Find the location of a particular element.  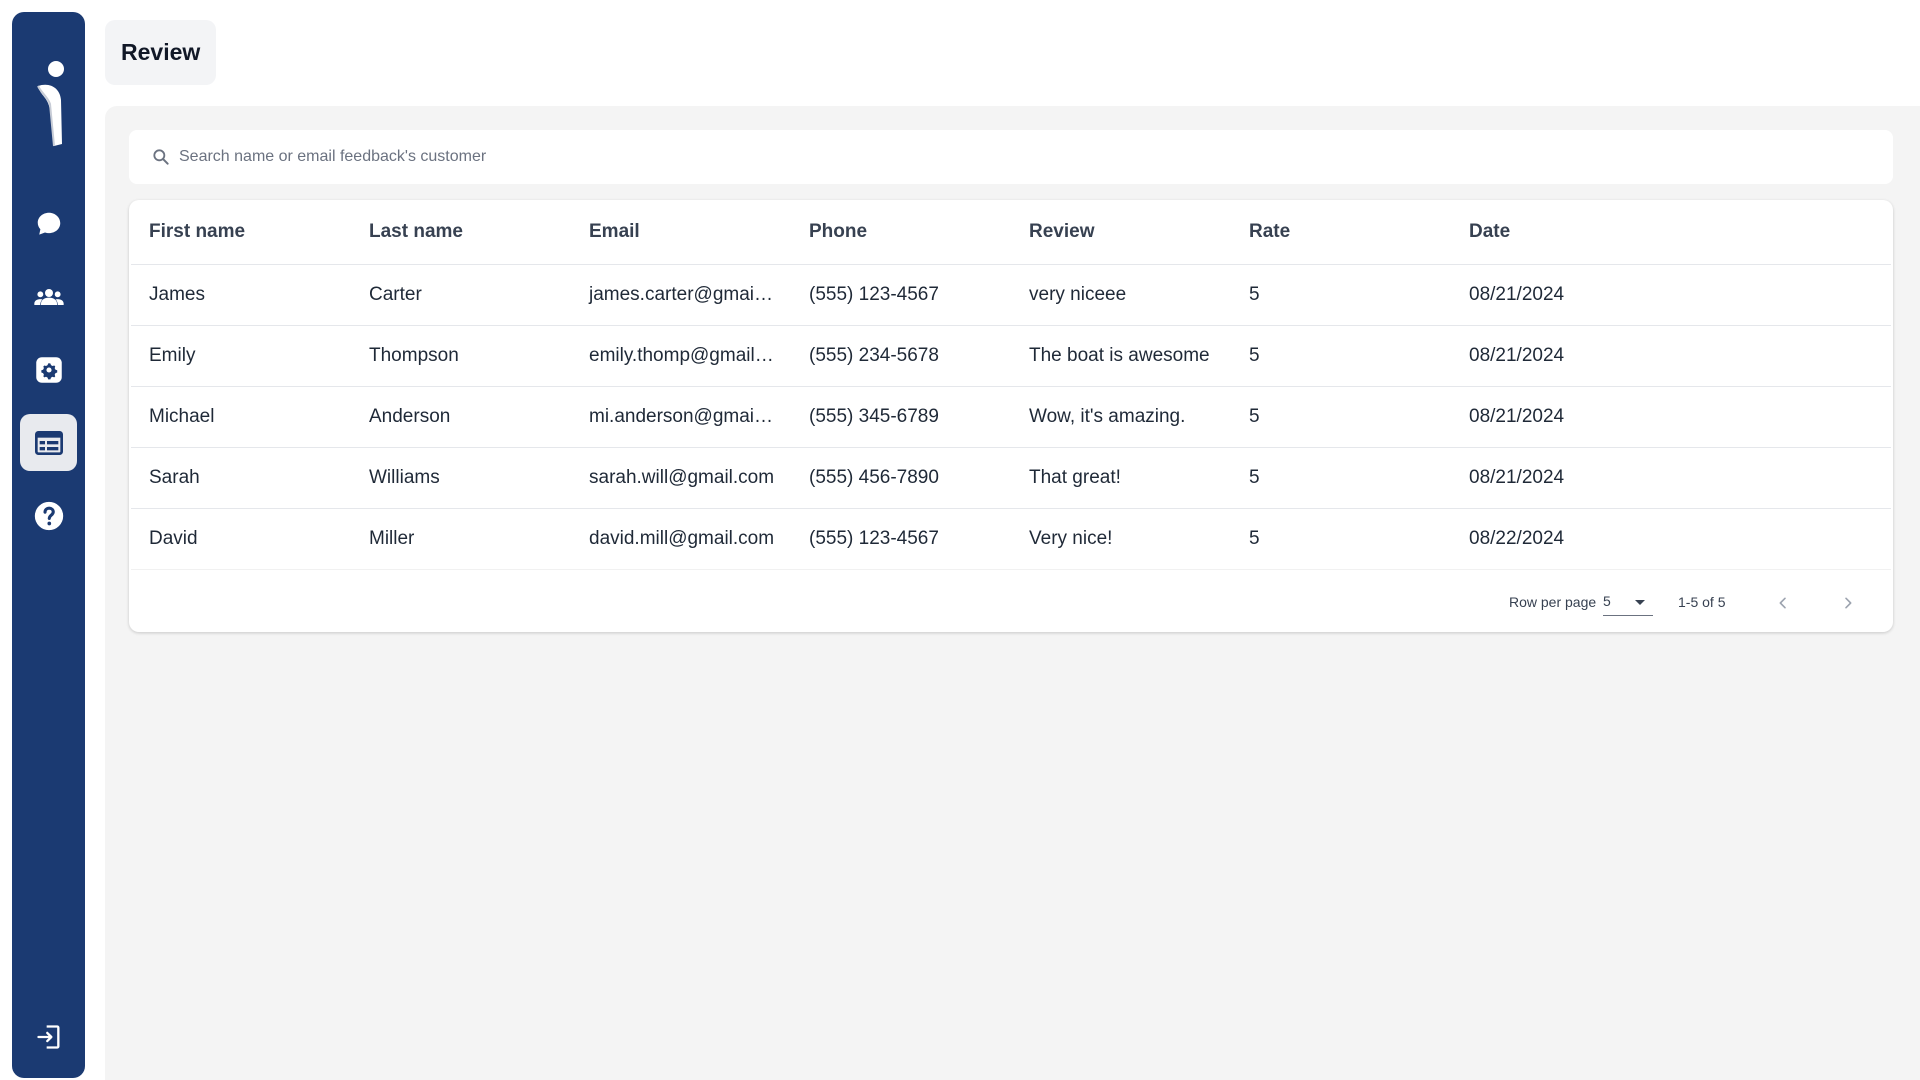

cell-date: 08/22/2024 is located at coordinates (1671, 539).